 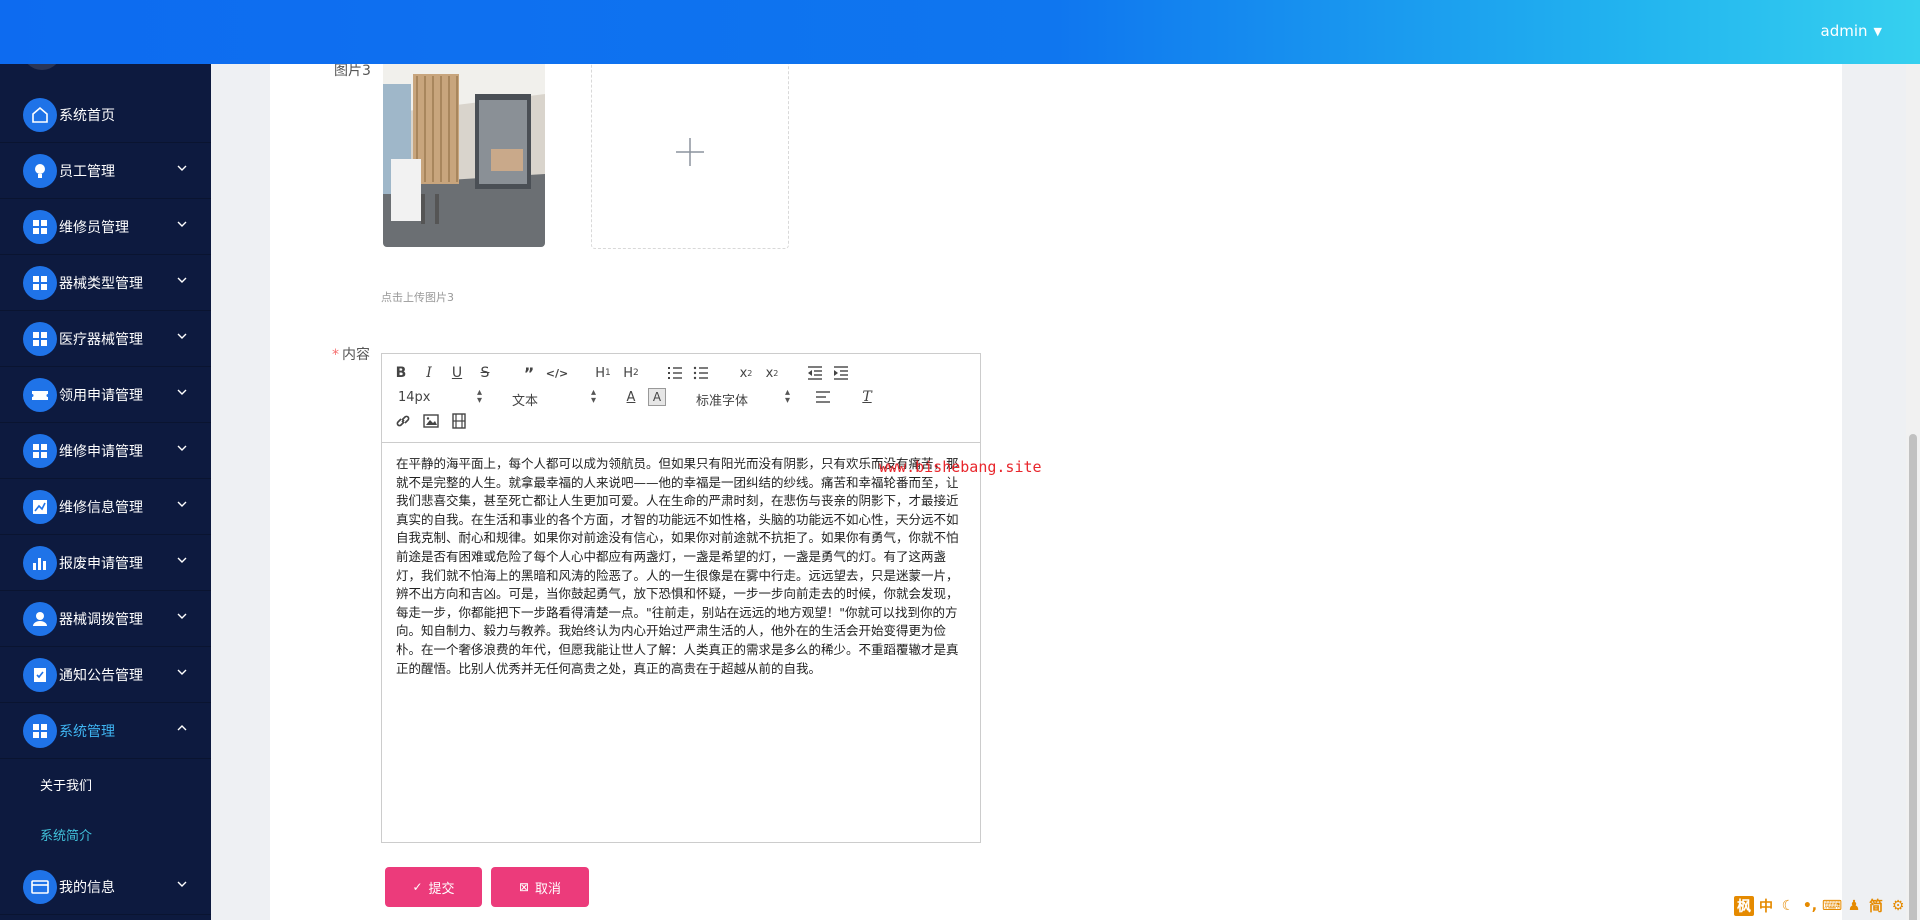 What do you see at coordinates (40, 394) in the screenshot?
I see `ticket-icon` at bounding box center [40, 394].